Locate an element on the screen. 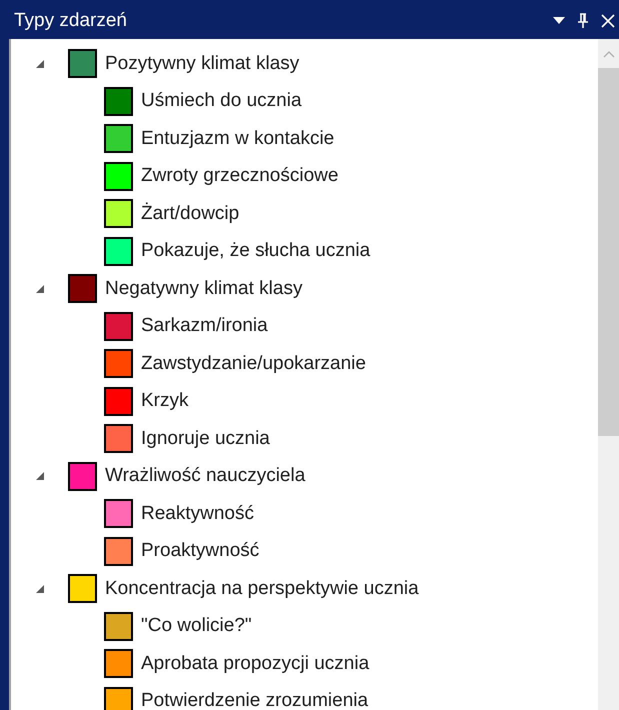  tree-item-label: Żart/dowcip is located at coordinates (190, 214).